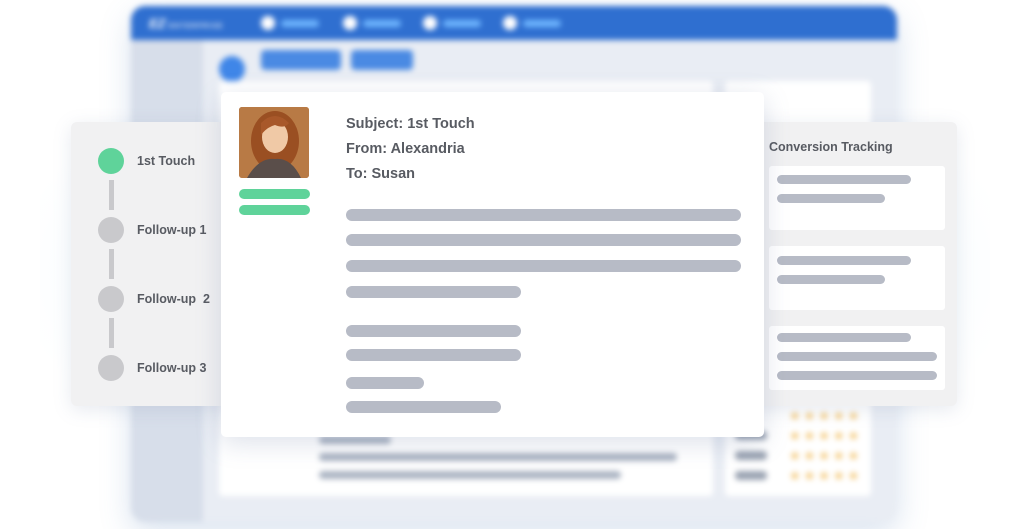 Image resolution: width=1026 pixels, height=529 pixels. Describe the element at coordinates (172, 230) in the screenshot. I see `step-label: Follow-up 1` at that location.